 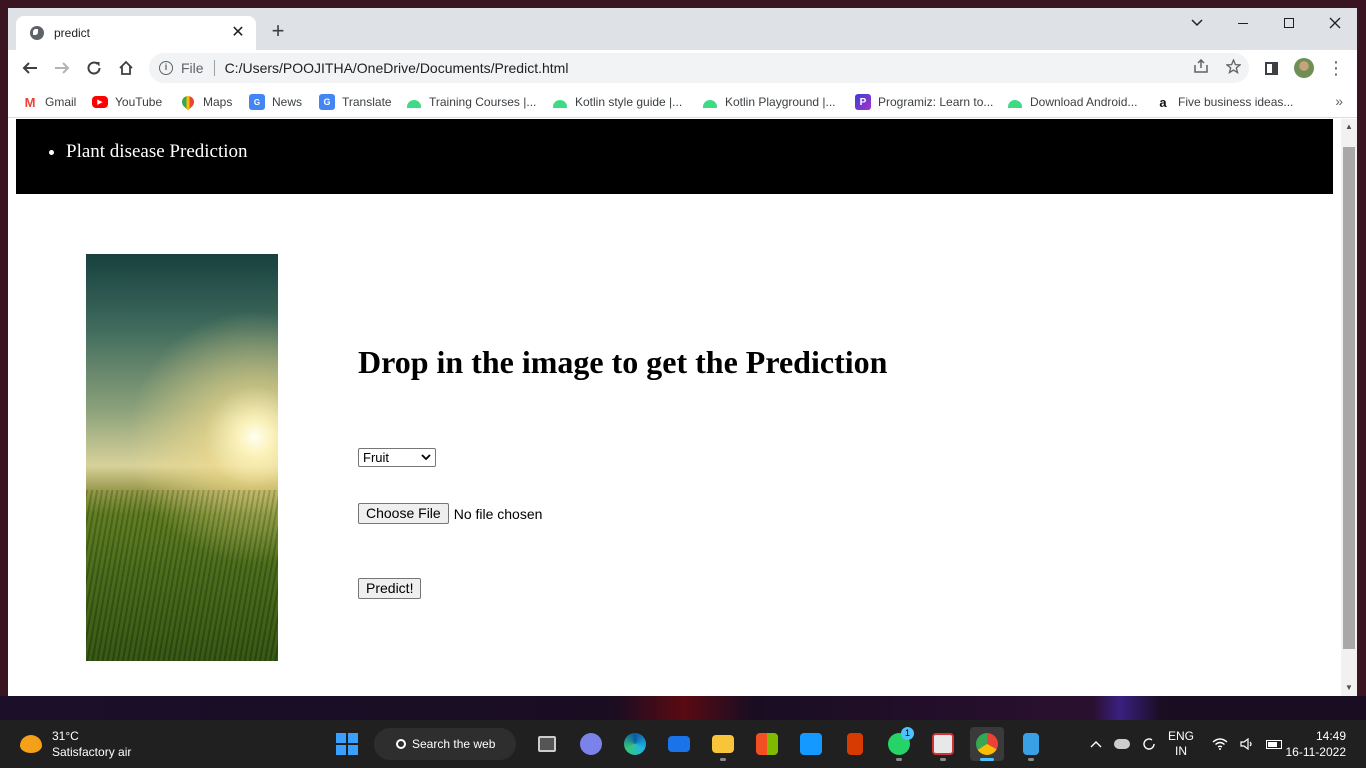 I want to click on edge-icon, so click(x=635, y=744).